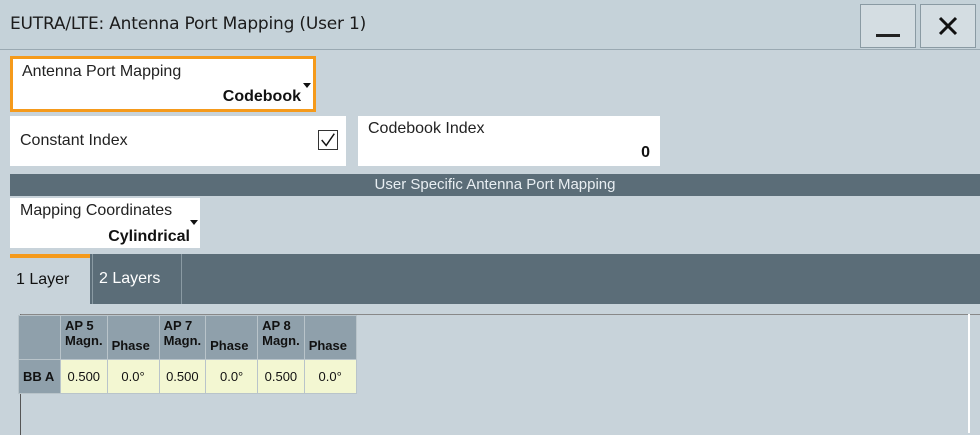  What do you see at coordinates (39, 376) in the screenshot?
I see `row-header: BB A` at bounding box center [39, 376].